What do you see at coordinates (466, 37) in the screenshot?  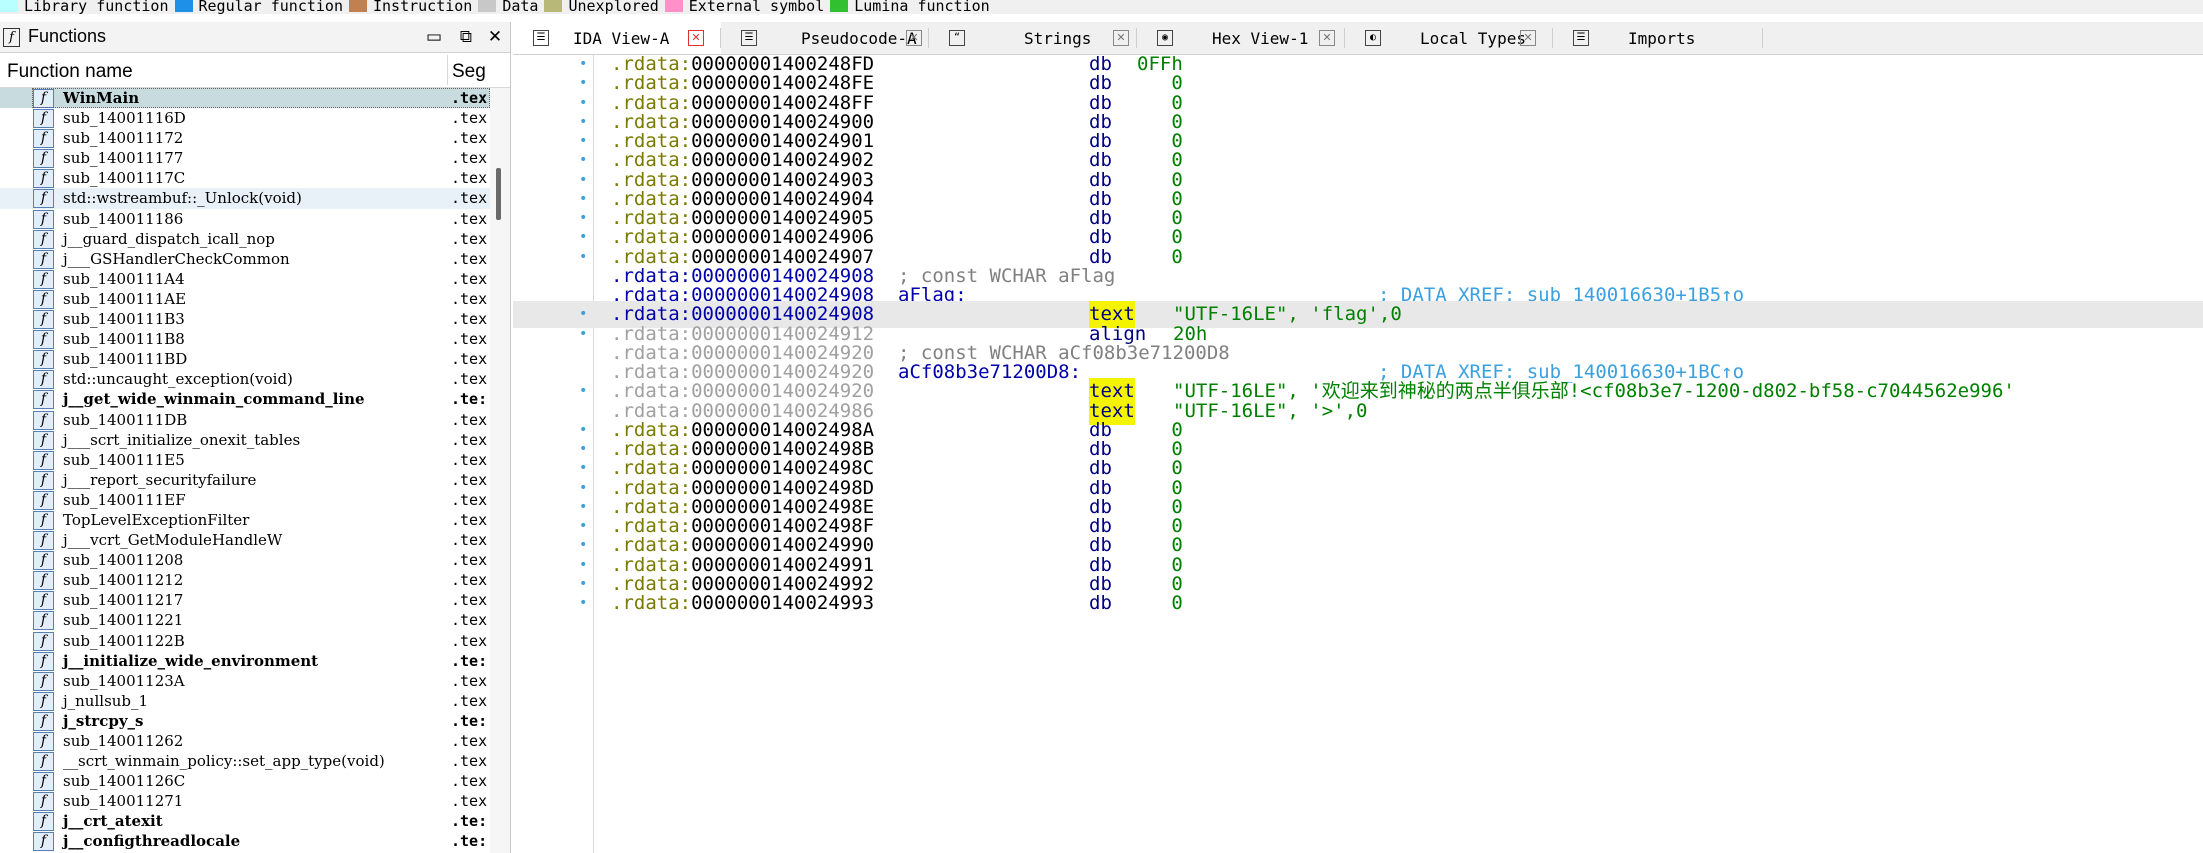 I see `restore-icon: ⧉` at bounding box center [466, 37].